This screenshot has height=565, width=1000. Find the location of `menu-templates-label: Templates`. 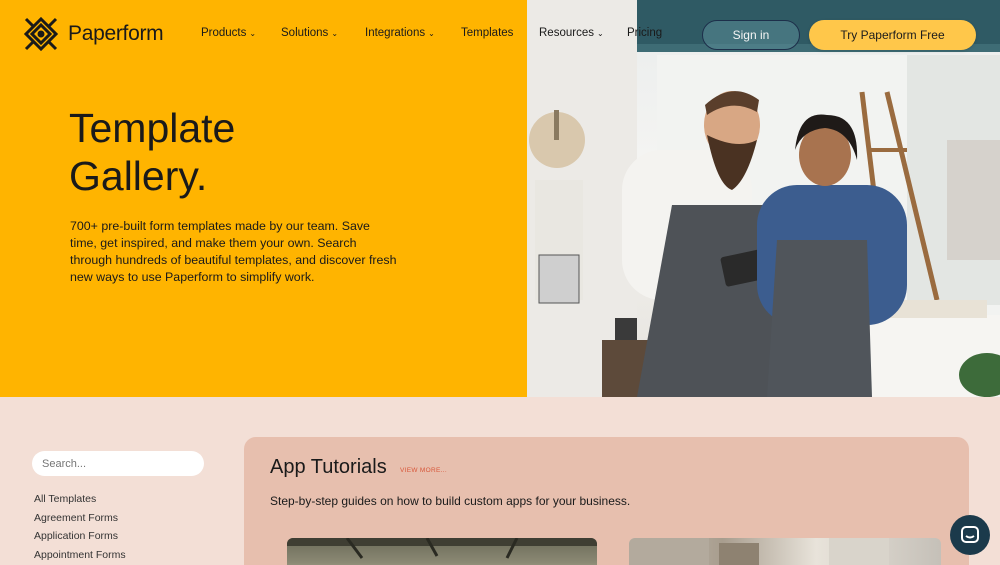

menu-templates-label: Templates is located at coordinates (487, 33).